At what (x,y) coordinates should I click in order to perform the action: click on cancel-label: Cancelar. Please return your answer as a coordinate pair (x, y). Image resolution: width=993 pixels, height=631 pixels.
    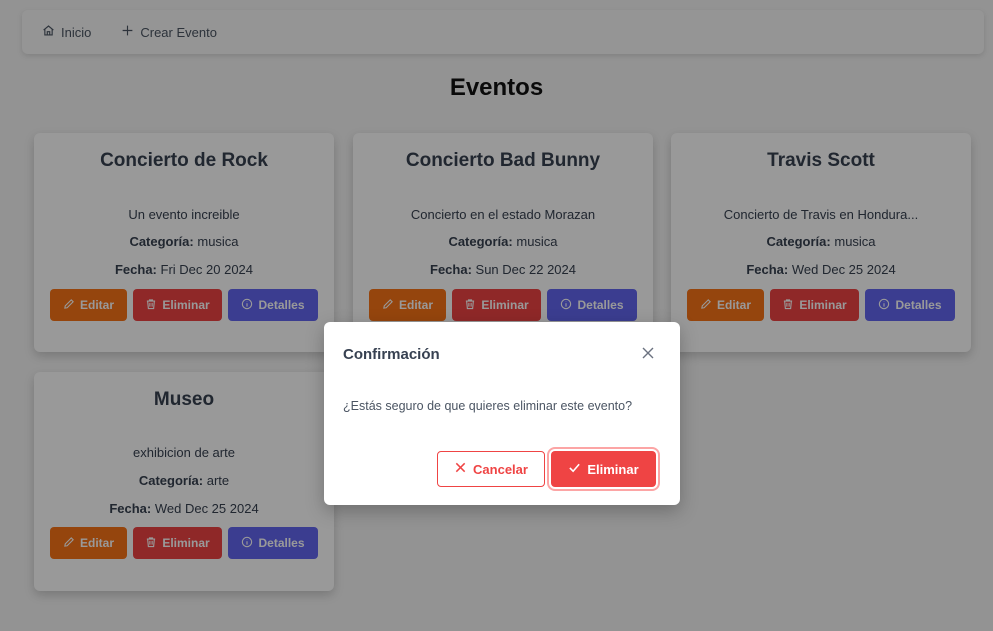
    Looking at the image, I should click on (500, 469).